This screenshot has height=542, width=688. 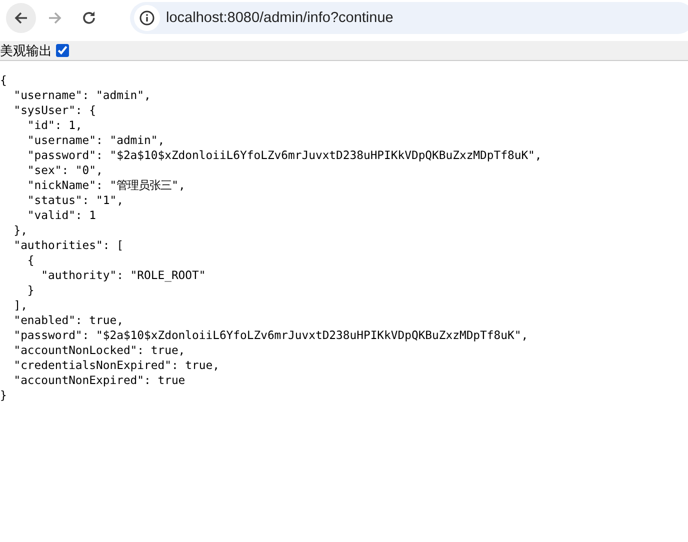 I want to click on json-line: "enabled": true,, so click(x=68, y=320).